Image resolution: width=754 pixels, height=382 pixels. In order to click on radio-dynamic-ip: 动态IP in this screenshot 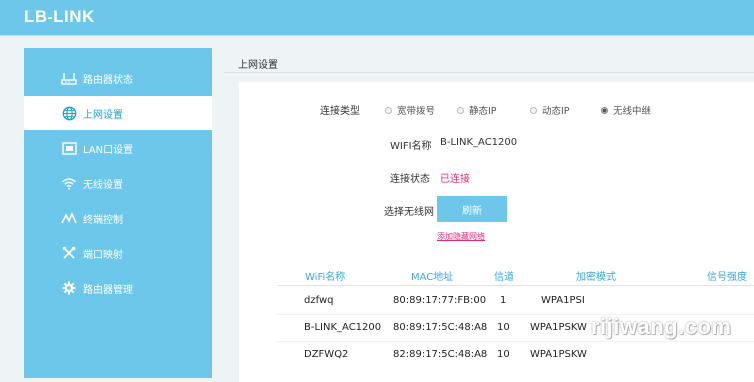, I will do `click(550, 110)`.